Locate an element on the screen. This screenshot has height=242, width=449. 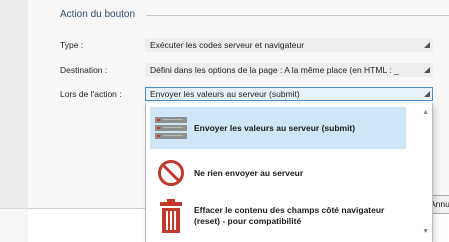
type-label: Type : is located at coordinates (72, 45).